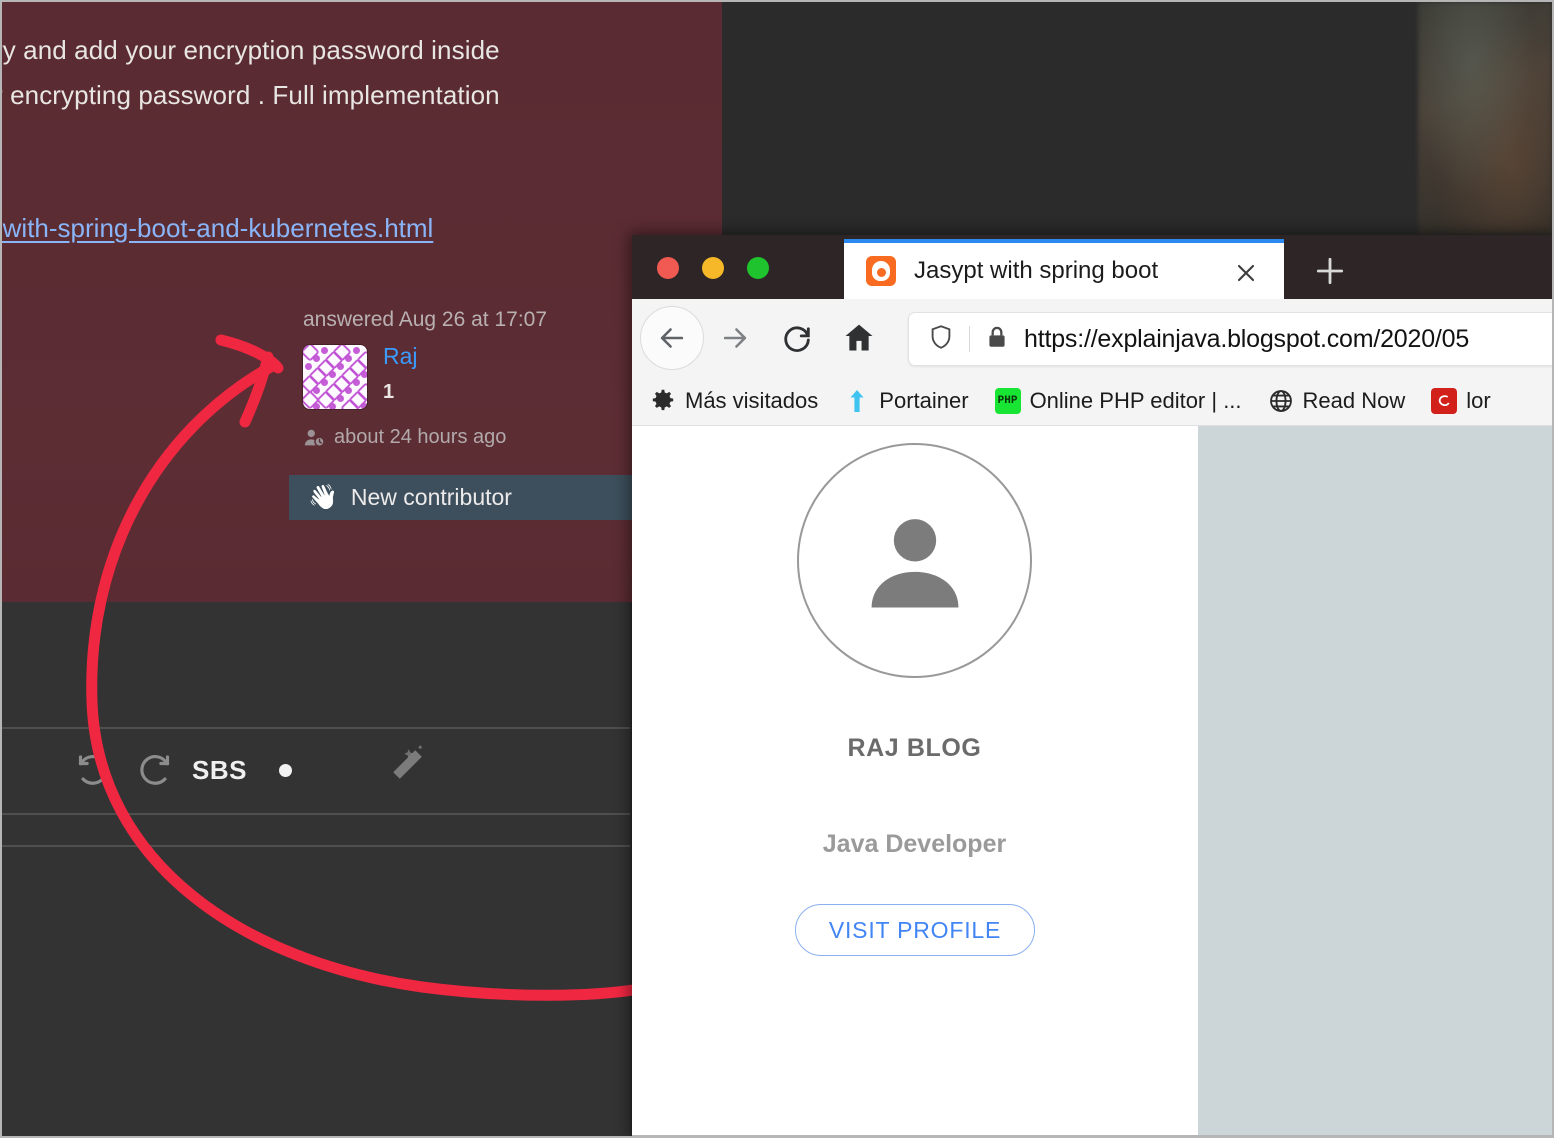 The height and width of the screenshot is (1138, 1554). Describe the element at coordinates (389, 392) in the screenshot. I see `author-reputation: 1` at that location.